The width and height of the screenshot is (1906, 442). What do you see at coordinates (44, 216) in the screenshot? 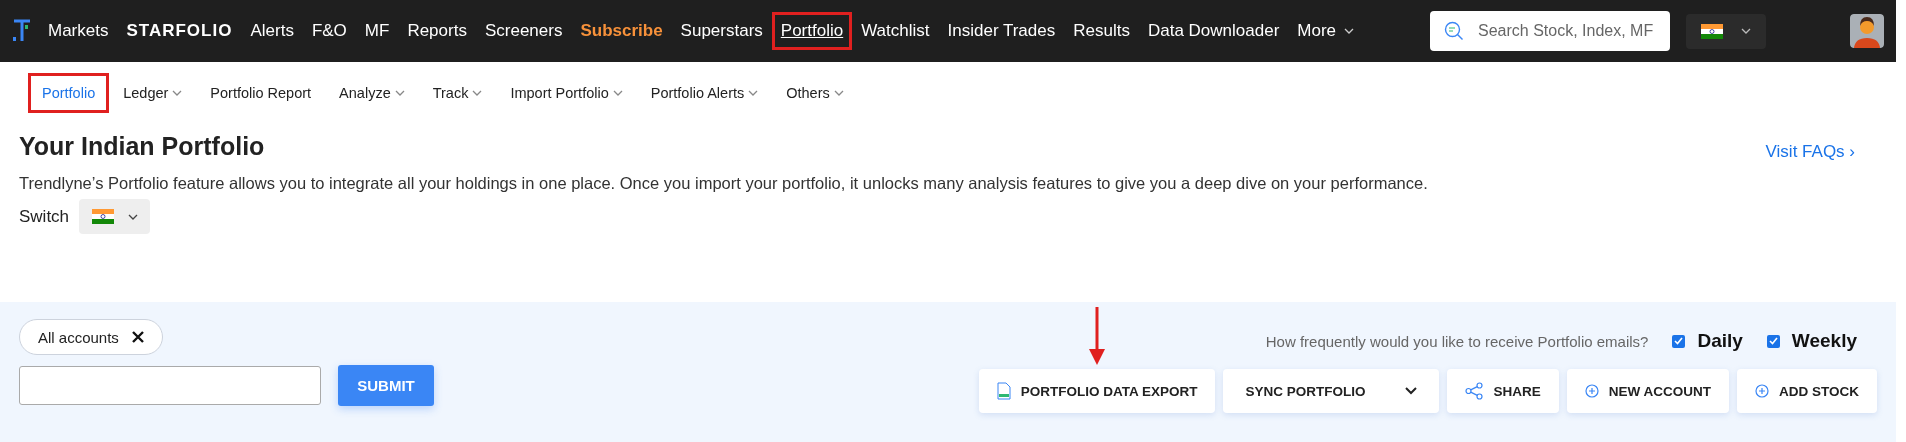
I see `switch-label: Switch` at bounding box center [44, 216].